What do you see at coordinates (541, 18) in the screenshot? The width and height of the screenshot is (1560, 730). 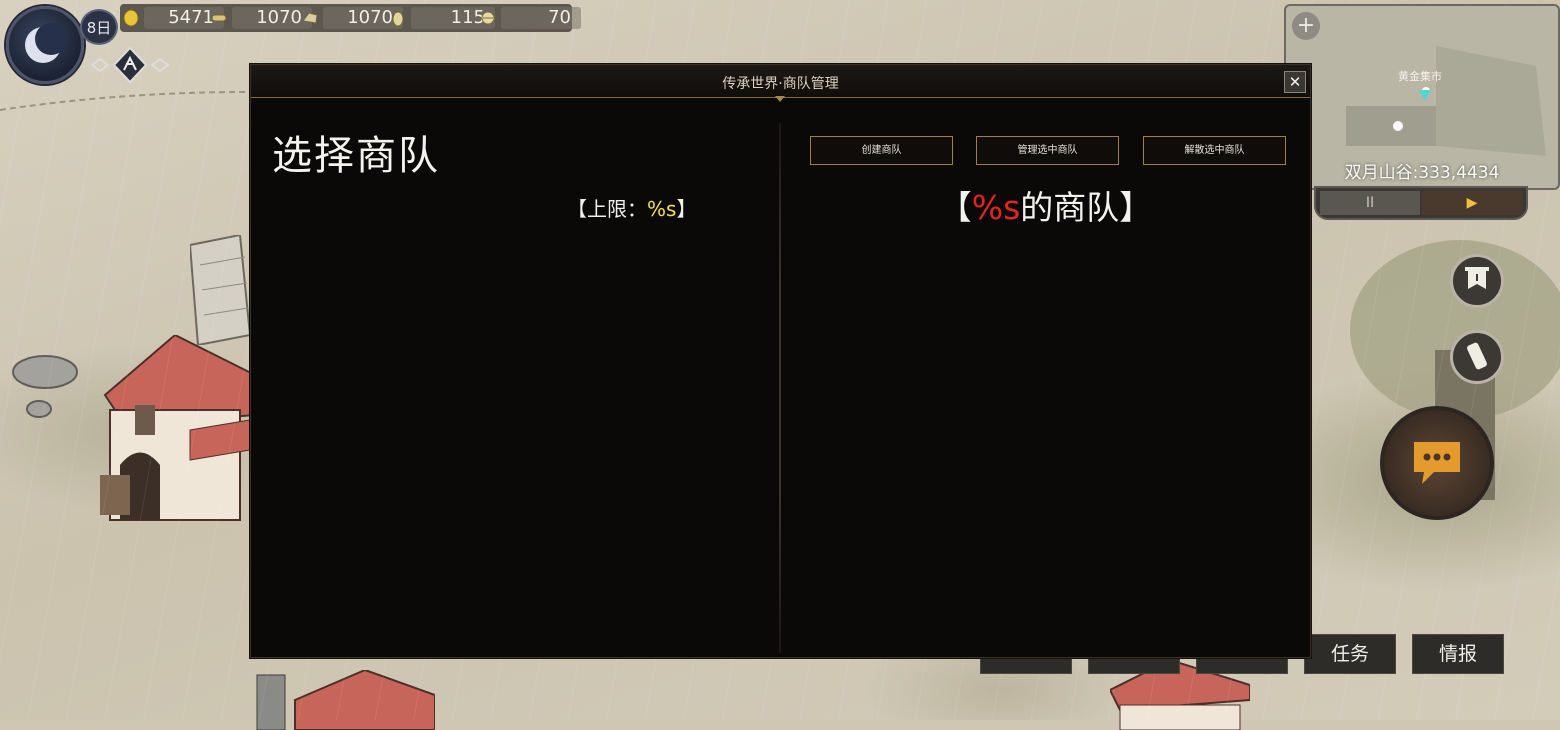 I see `cloth-value: 70` at bounding box center [541, 18].